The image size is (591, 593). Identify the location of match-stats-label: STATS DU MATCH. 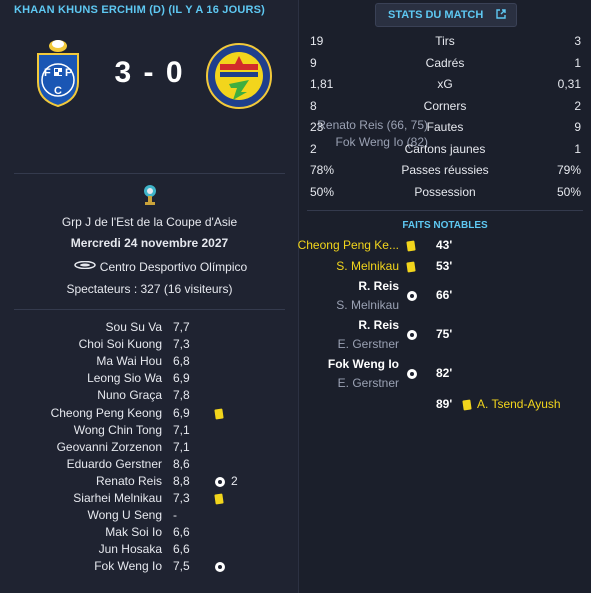
(436, 15).